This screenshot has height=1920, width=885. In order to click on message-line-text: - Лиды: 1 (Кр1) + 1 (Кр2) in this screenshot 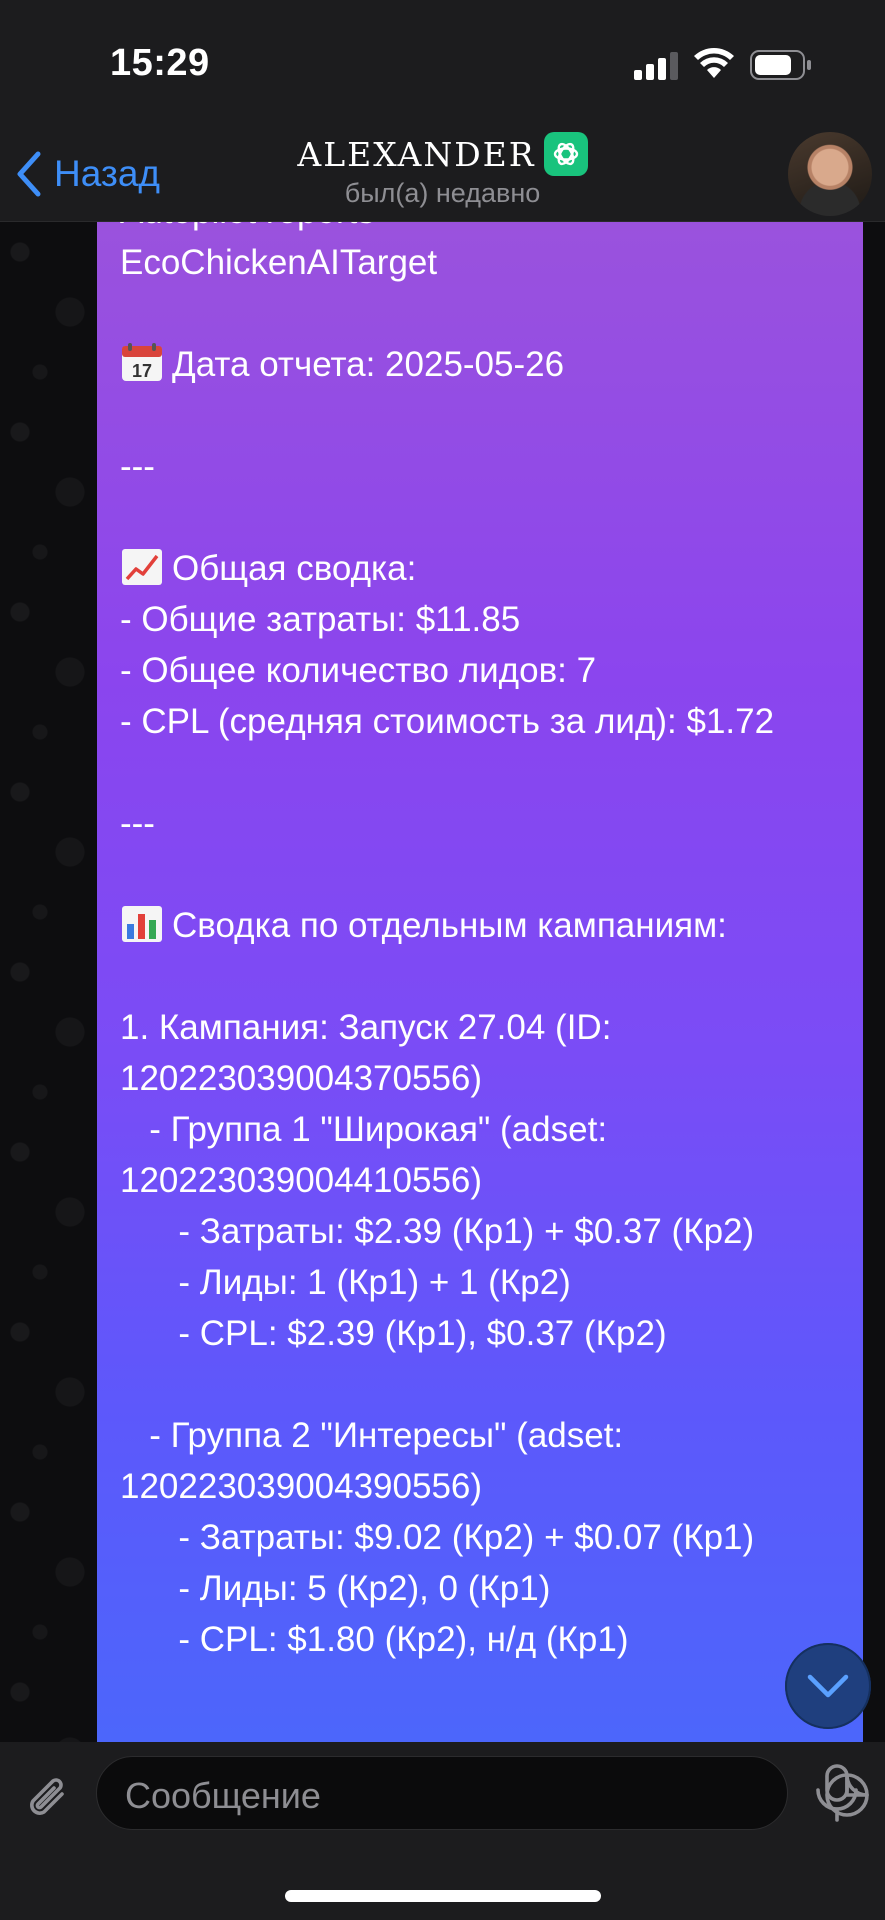, I will do `click(345, 1282)`.